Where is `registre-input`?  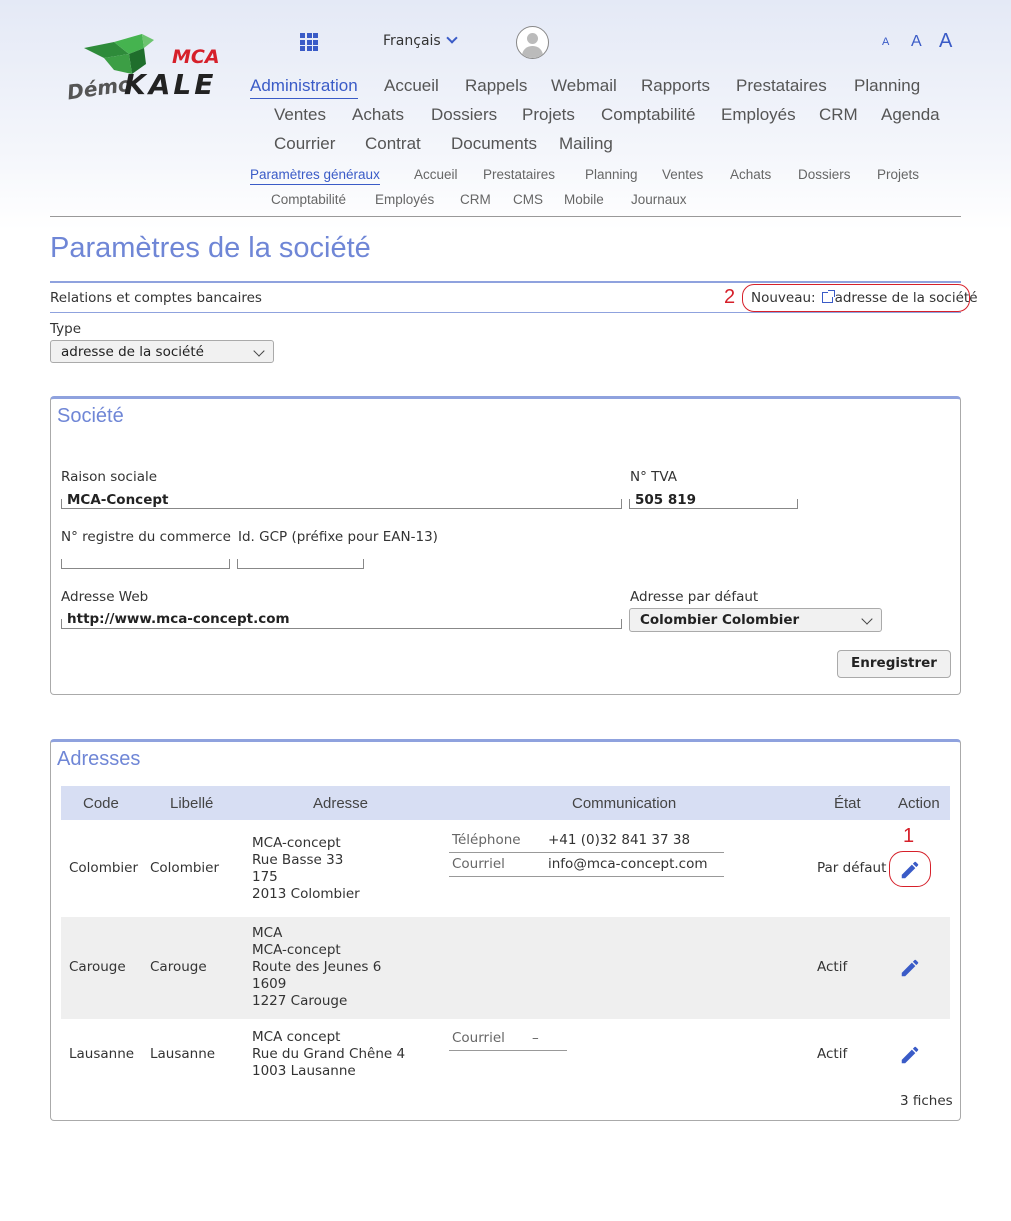 registre-input is located at coordinates (145, 564).